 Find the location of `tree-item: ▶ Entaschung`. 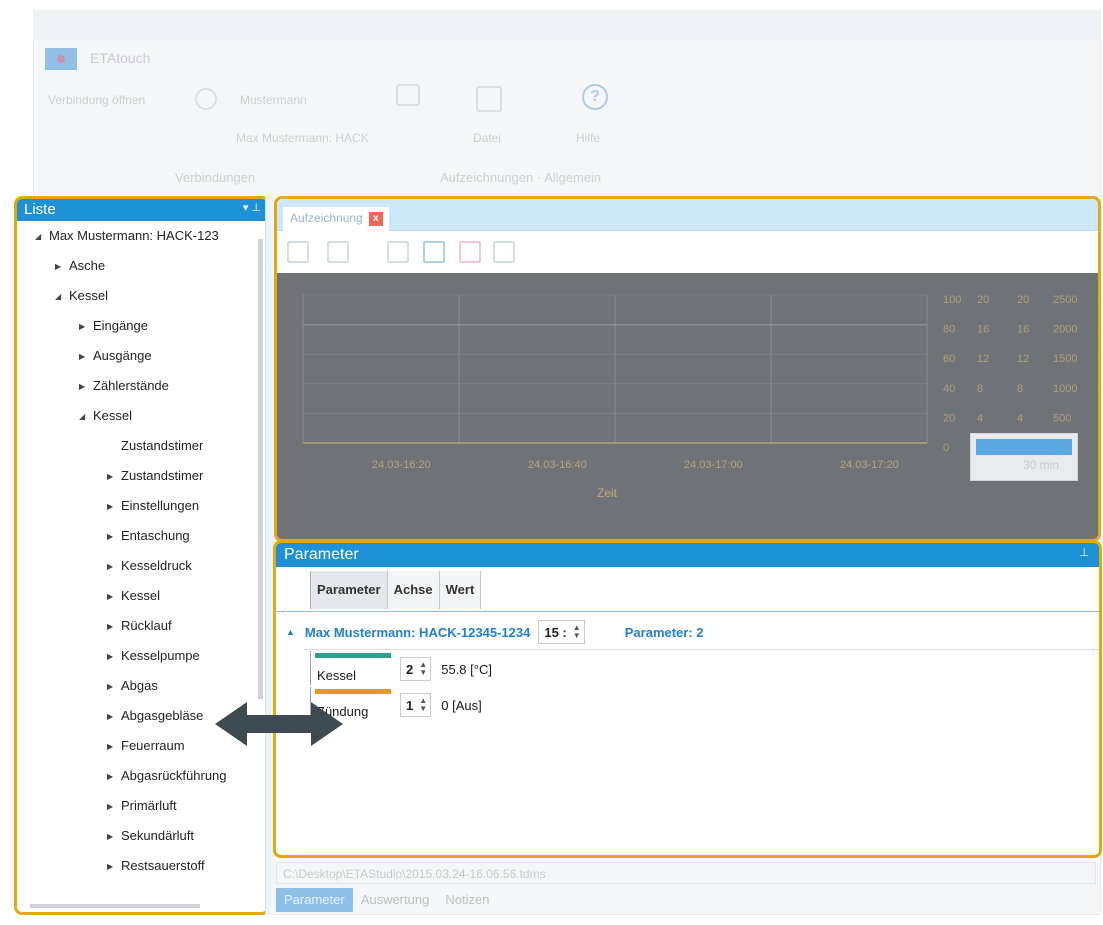

tree-item: ▶ Entaschung is located at coordinates (148, 536).